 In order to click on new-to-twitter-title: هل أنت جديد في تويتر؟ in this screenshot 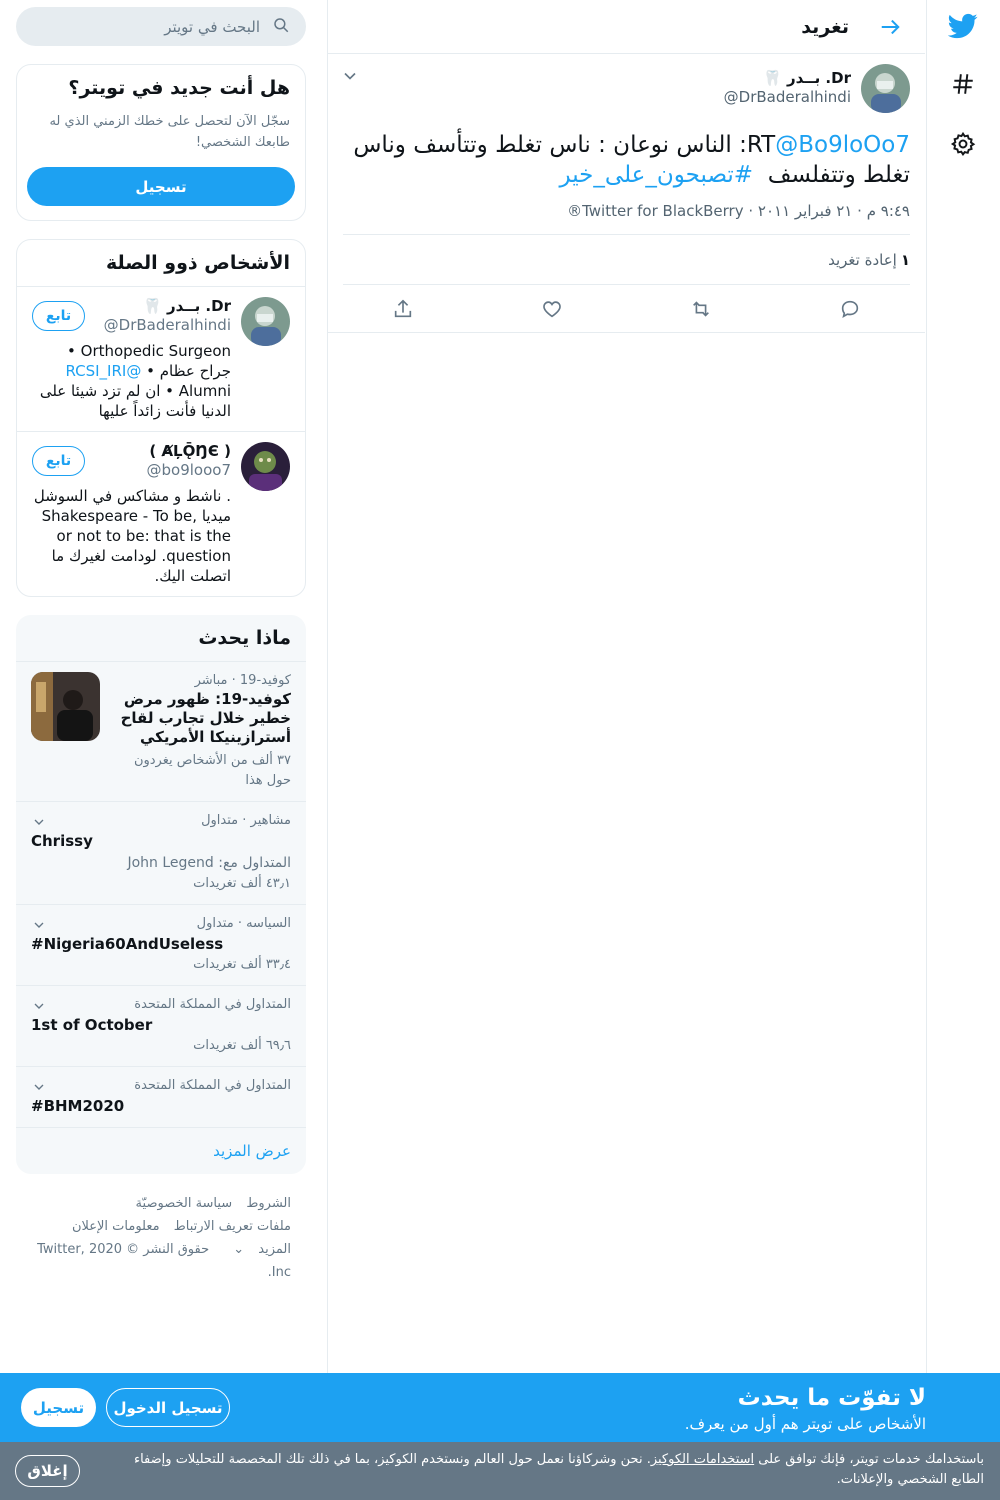, I will do `click(179, 88)`.